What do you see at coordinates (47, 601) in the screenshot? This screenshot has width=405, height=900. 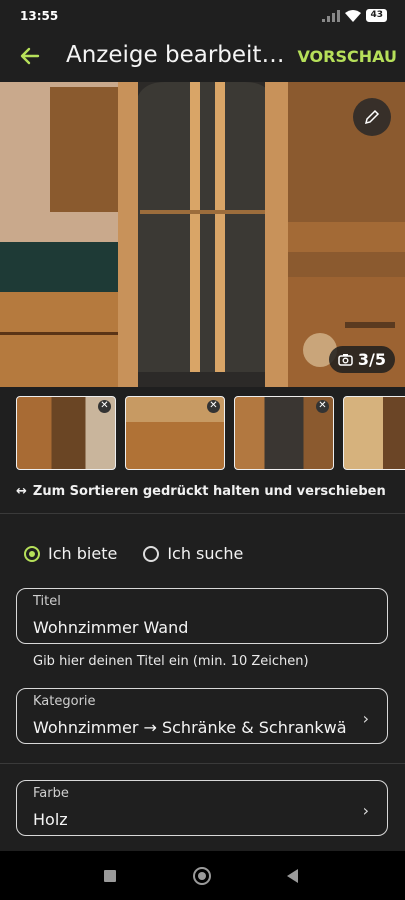 I see `title-field-label: Titel` at bounding box center [47, 601].